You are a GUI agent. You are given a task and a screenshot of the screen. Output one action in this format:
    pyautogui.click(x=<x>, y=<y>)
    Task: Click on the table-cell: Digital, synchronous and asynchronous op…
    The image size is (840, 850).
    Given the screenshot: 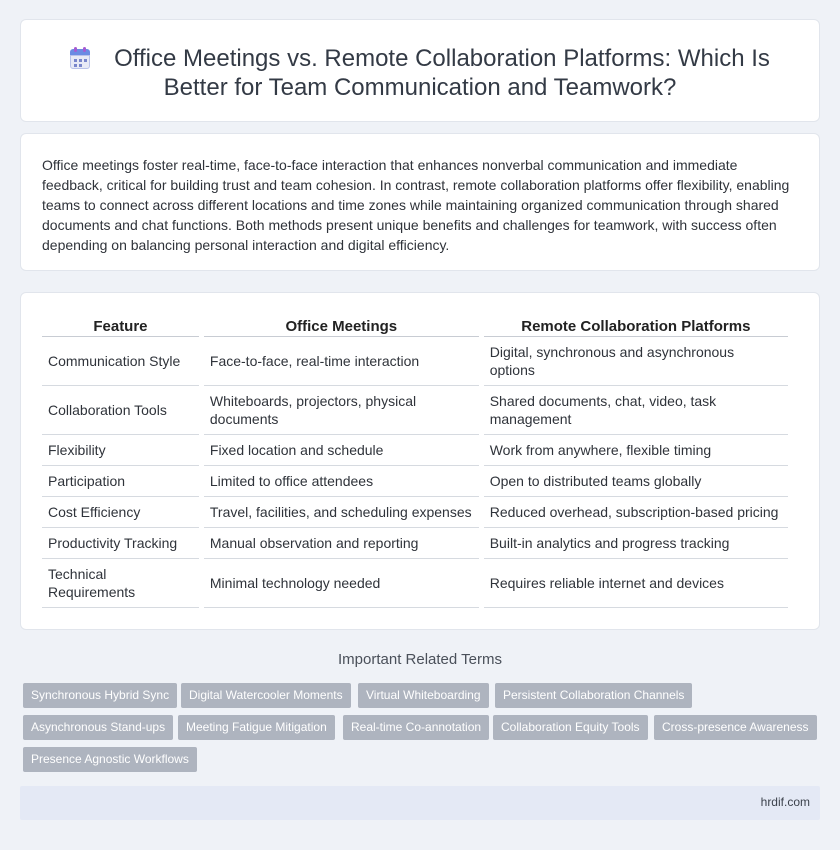 What is the action you would take?
    pyautogui.click(x=635, y=361)
    